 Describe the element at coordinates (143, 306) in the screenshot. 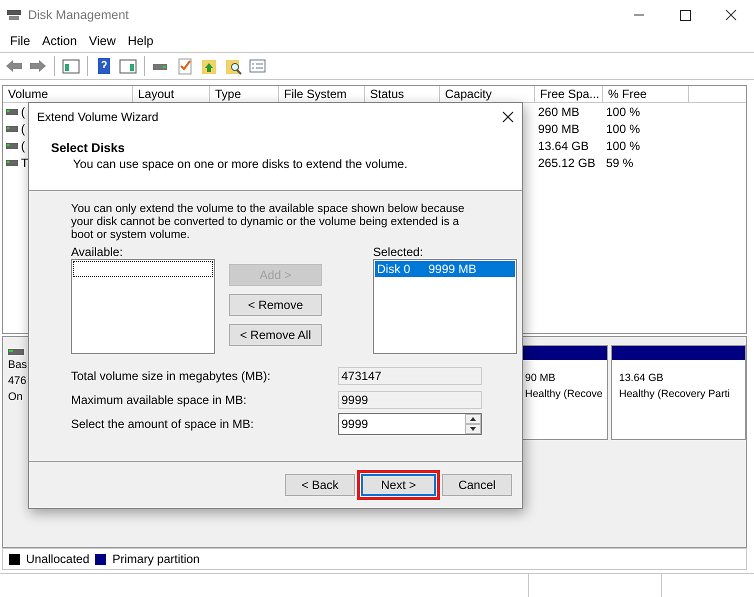

I see `available-list` at that location.